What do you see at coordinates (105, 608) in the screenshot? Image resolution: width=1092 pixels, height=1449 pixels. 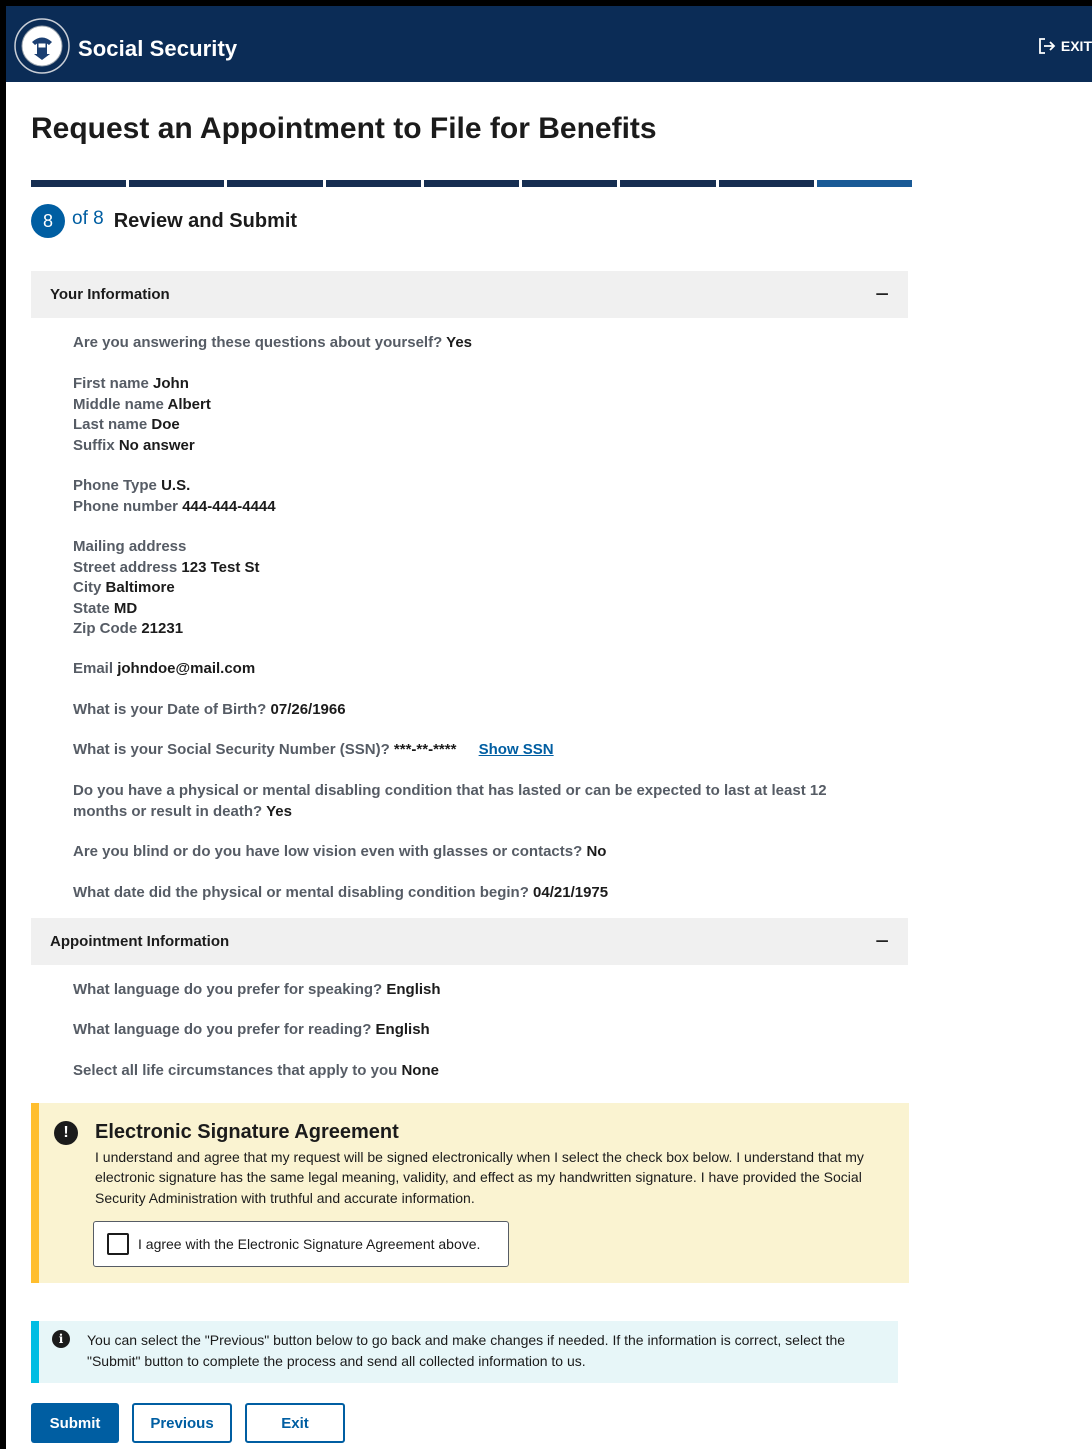 I see `review-item-state: State MD` at bounding box center [105, 608].